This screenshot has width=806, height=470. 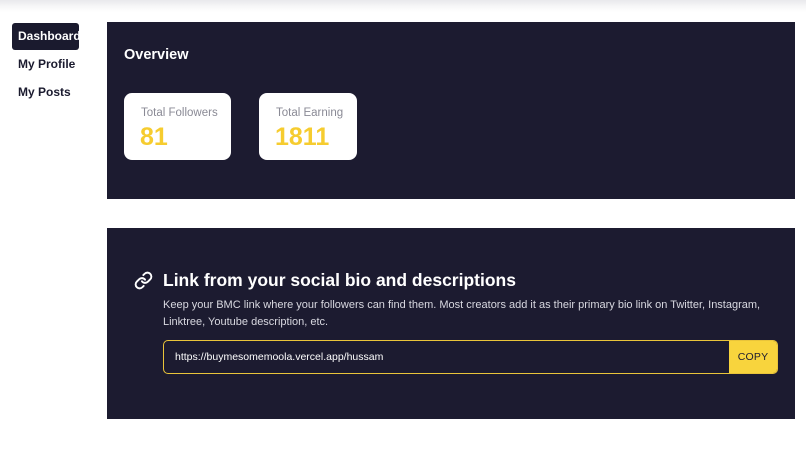 What do you see at coordinates (156, 55) in the screenshot?
I see `overview-title: Overview` at bounding box center [156, 55].